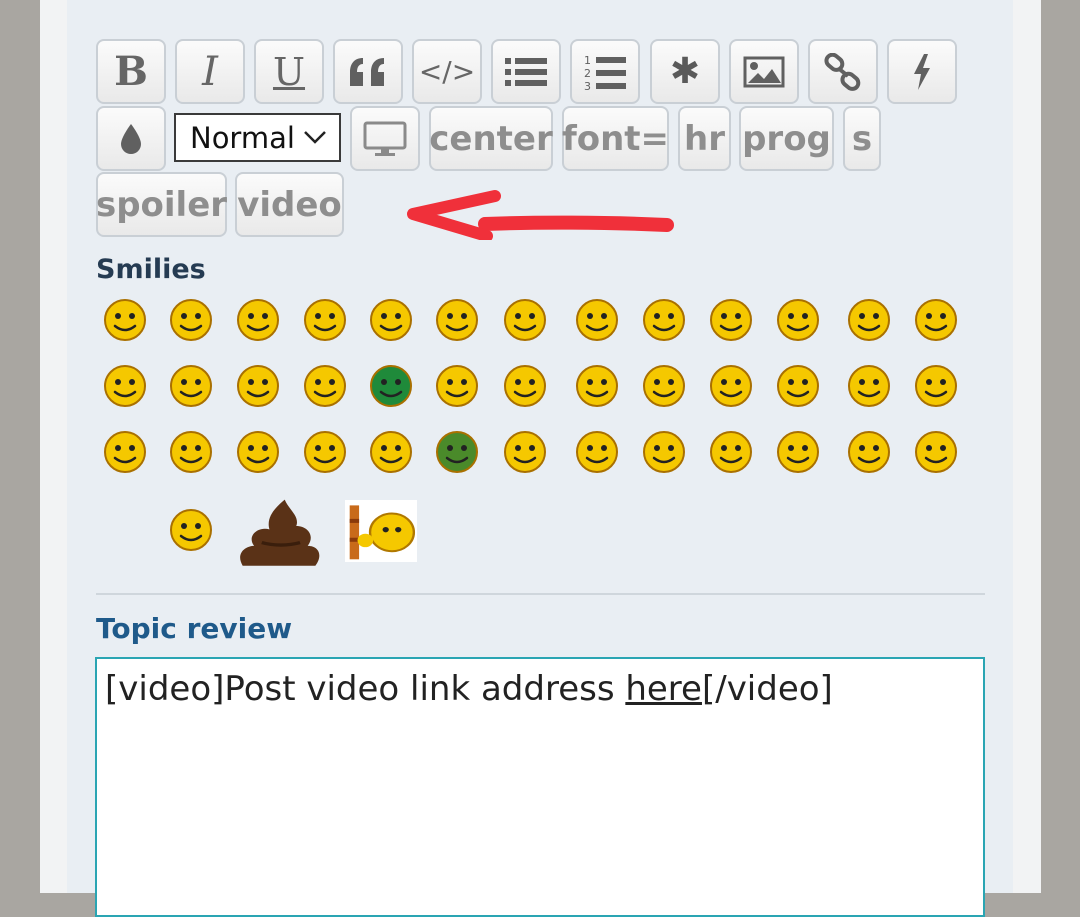 The image size is (1080, 917). What do you see at coordinates (786, 138) in the screenshot?
I see `prog-button: prog` at bounding box center [786, 138].